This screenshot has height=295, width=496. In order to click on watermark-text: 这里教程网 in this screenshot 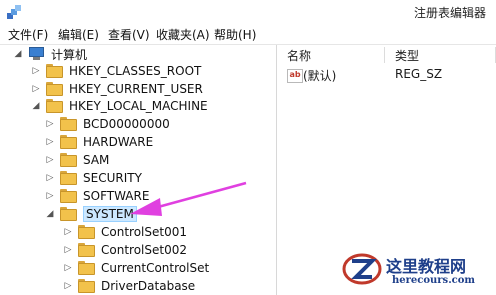, I will do `click(426, 266)`.